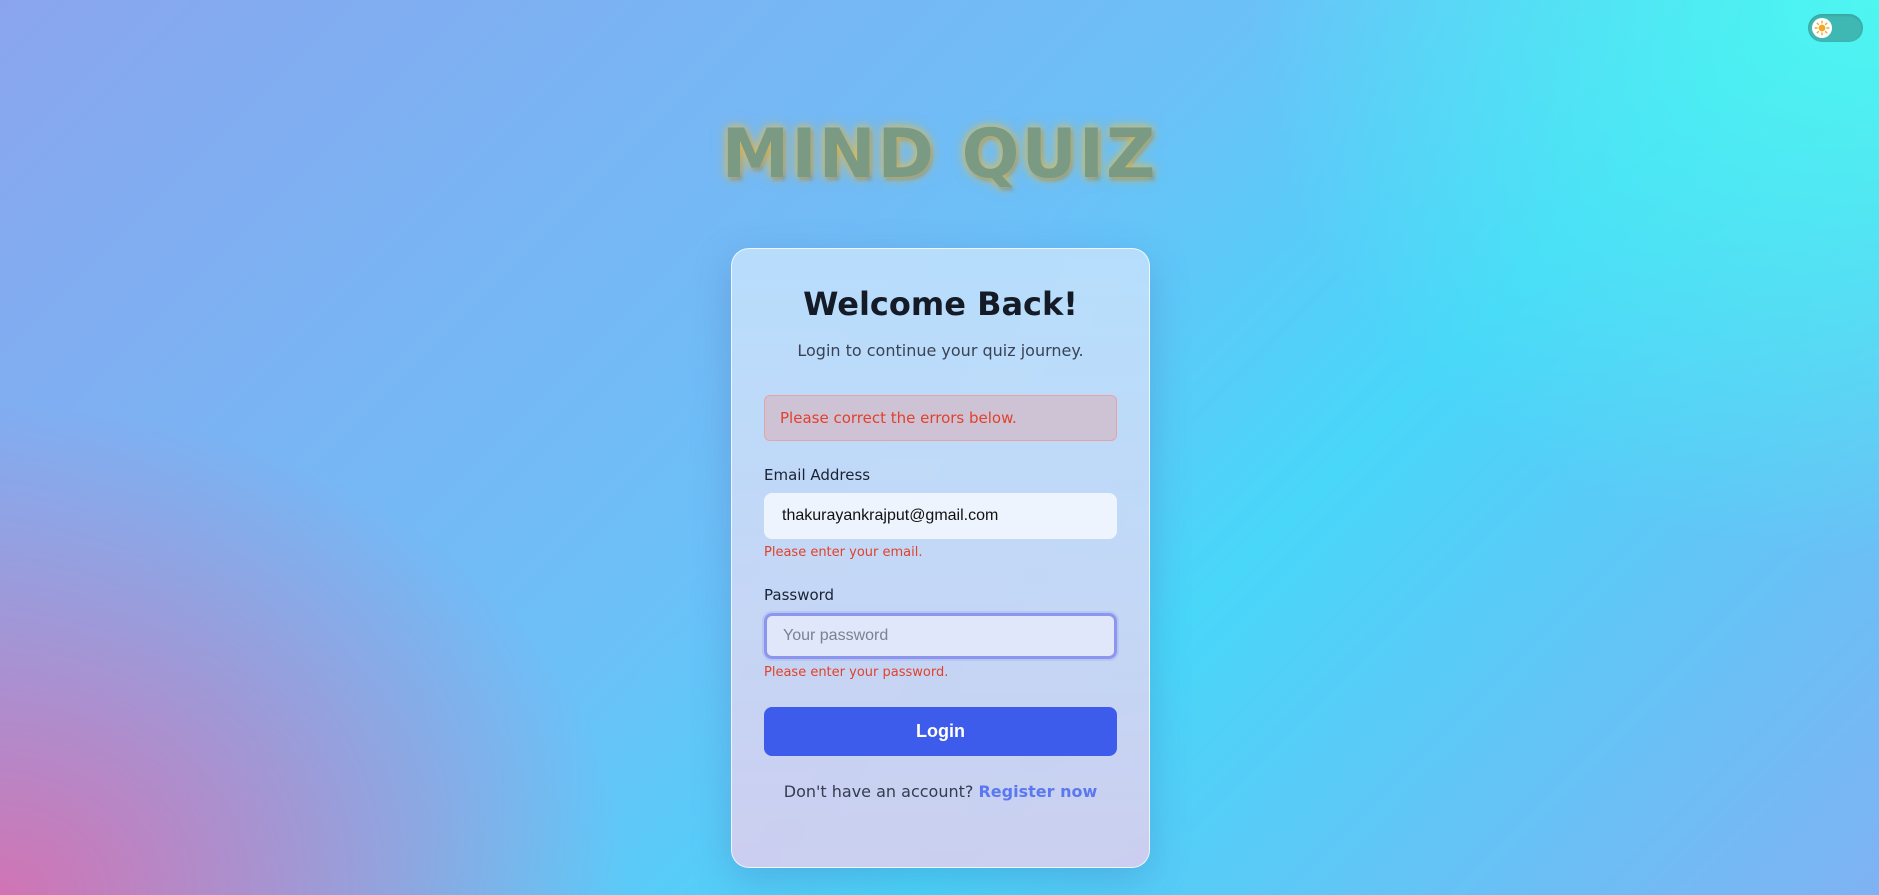 The image size is (1879, 895). Describe the element at coordinates (940, 350) in the screenshot. I see `card-subtitle: Login to continue your quiz journey.` at that location.